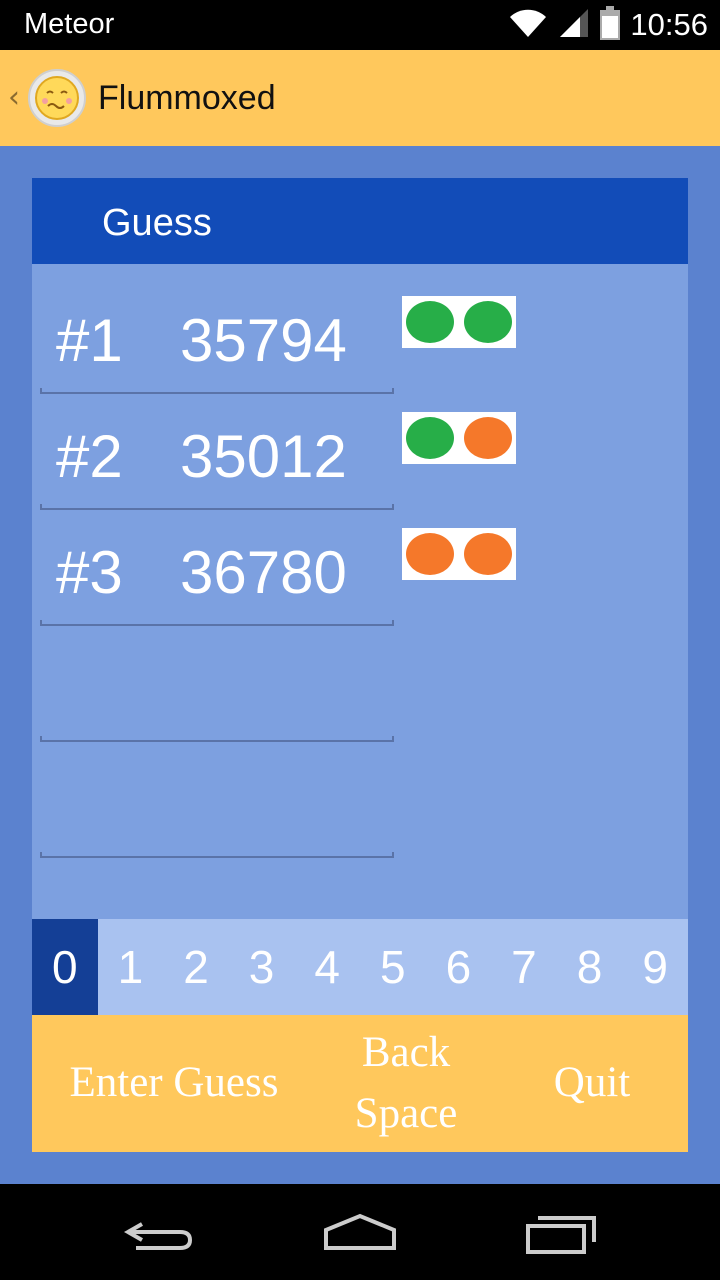 Image resolution: width=720 pixels, height=1280 pixels. I want to click on digit-key-3: 3, so click(262, 967).